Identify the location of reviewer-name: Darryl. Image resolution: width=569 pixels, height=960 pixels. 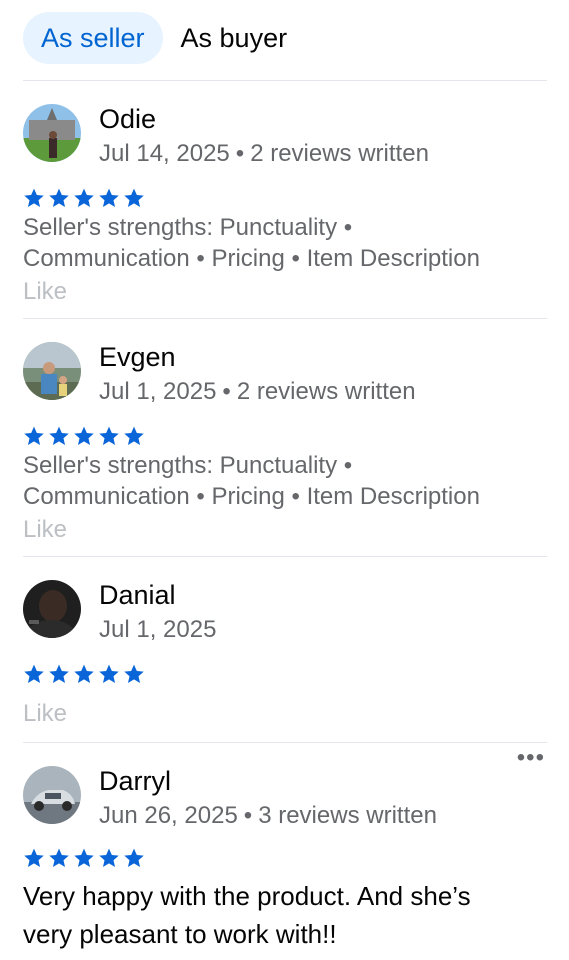
(135, 781).